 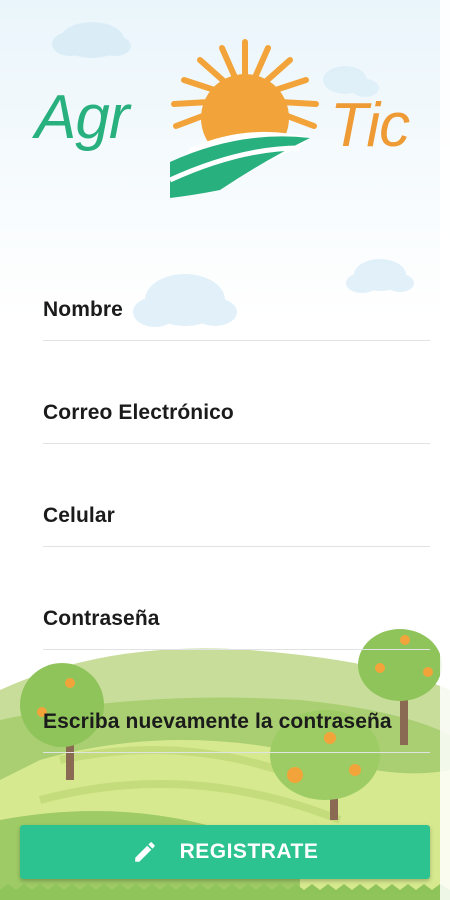 What do you see at coordinates (217, 721) in the screenshot?
I see `confirm-password-label: Escriba nuevamente la contraseña` at bounding box center [217, 721].